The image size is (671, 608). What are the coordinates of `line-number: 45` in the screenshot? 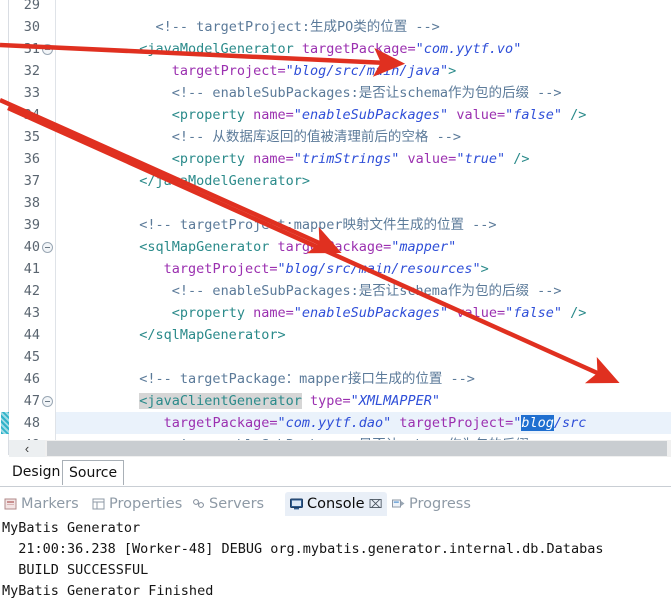 It's located at (31, 357).